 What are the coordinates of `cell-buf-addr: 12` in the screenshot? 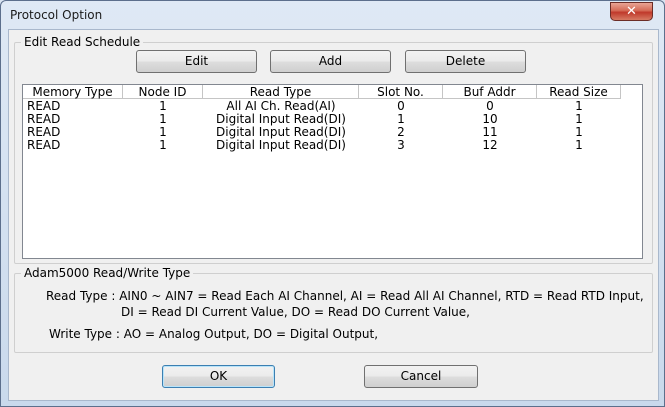 It's located at (490, 145).